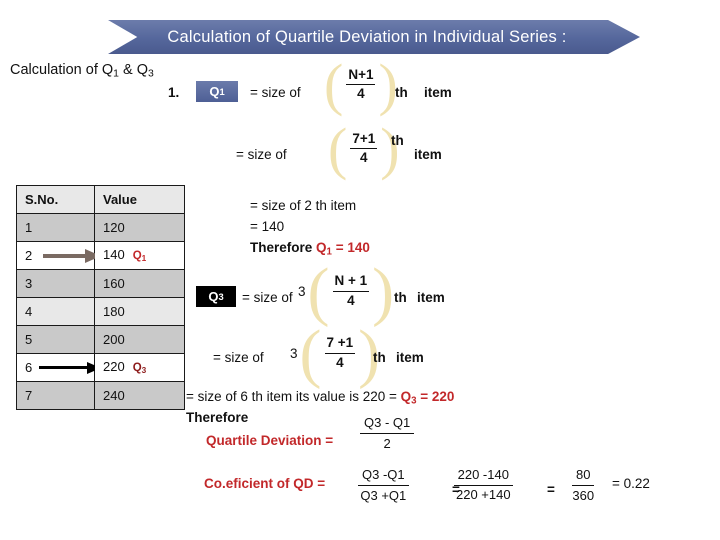 This screenshot has height=540, width=720. What do you see at coordinates (139, 227) in the screenshot?
I see `cell-value: 120` at bounding box center [139, 227].